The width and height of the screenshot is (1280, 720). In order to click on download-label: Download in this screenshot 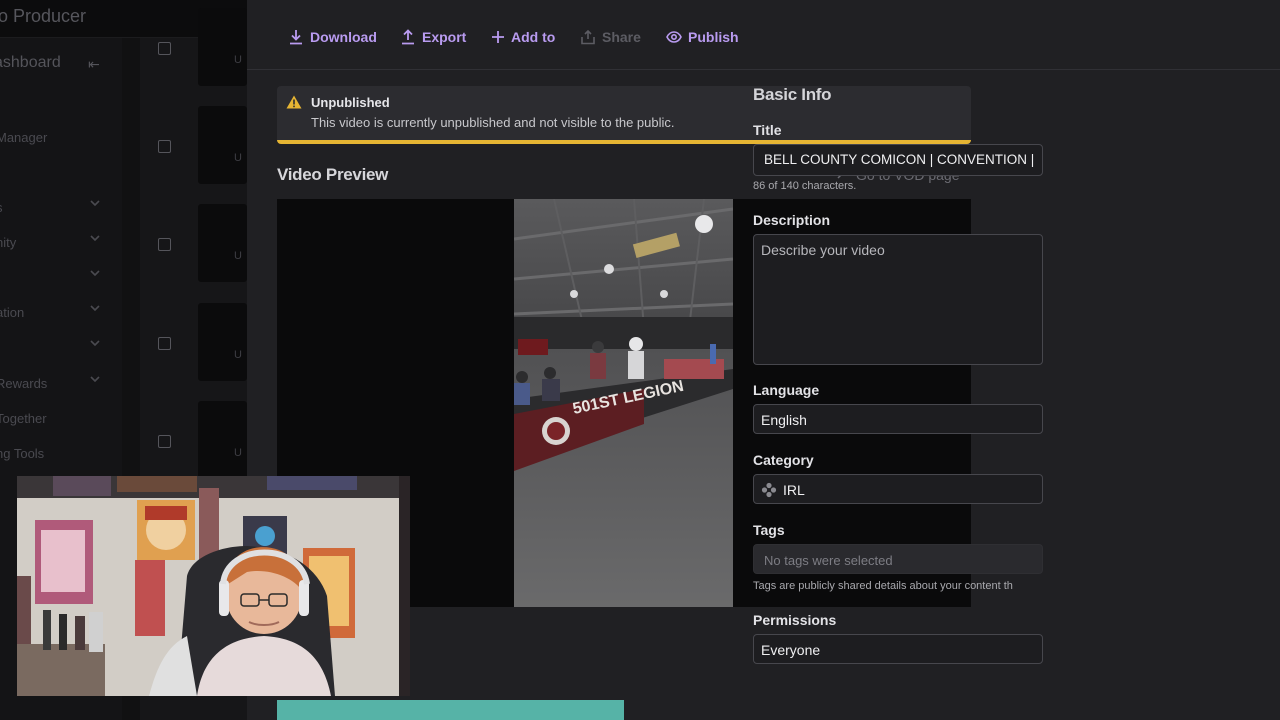, I will do `click(343, 37)`.